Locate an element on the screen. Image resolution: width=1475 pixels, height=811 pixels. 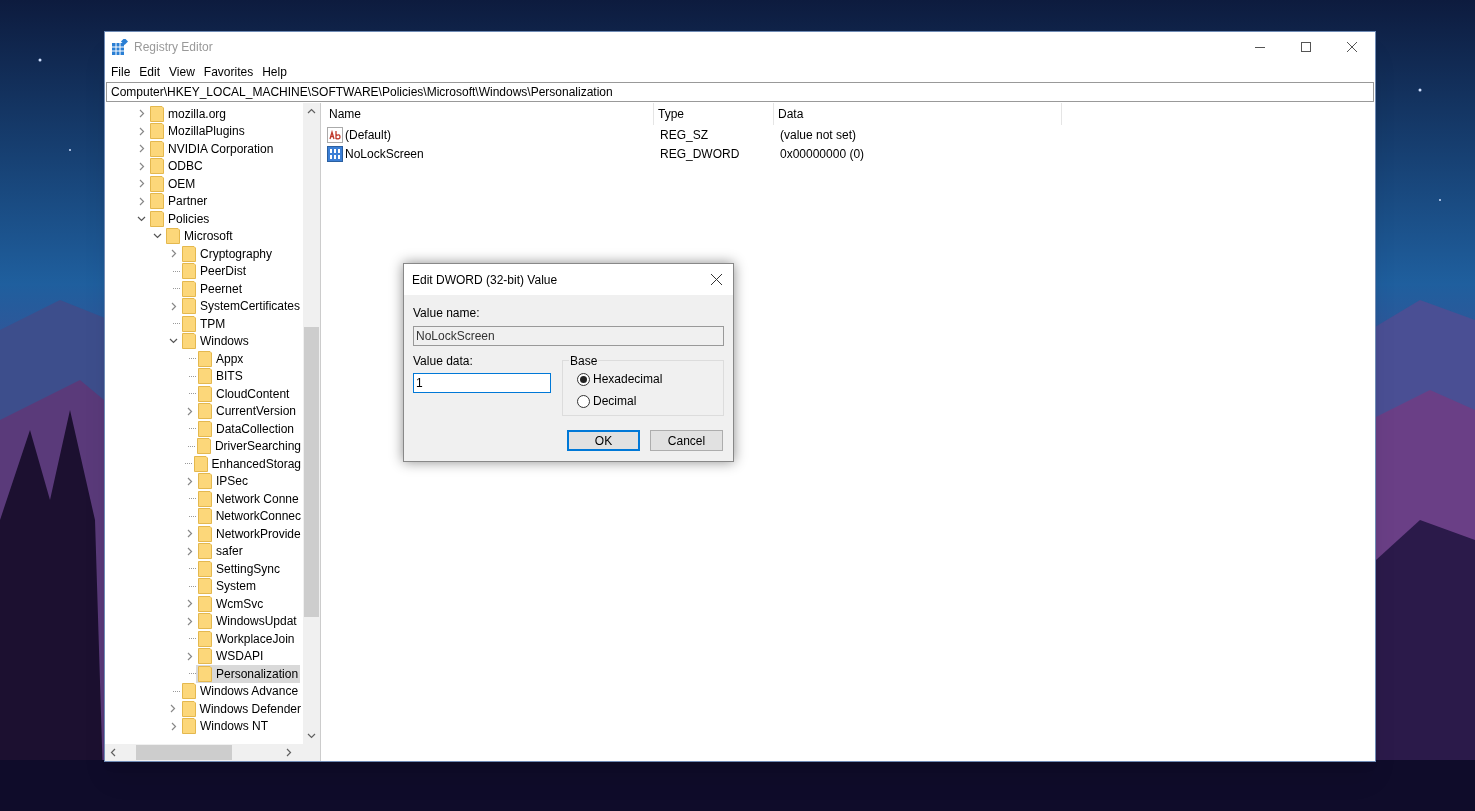
tree-item: WSDAPI is located at coordinates (231, 656).